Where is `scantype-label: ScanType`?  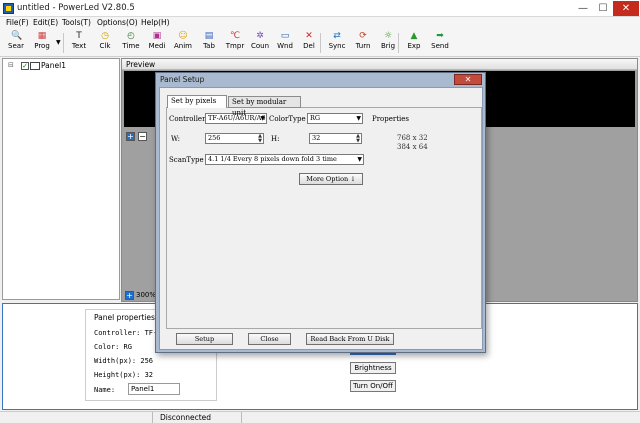
scantype-label: ScanType is located at coordinates (186, 160).